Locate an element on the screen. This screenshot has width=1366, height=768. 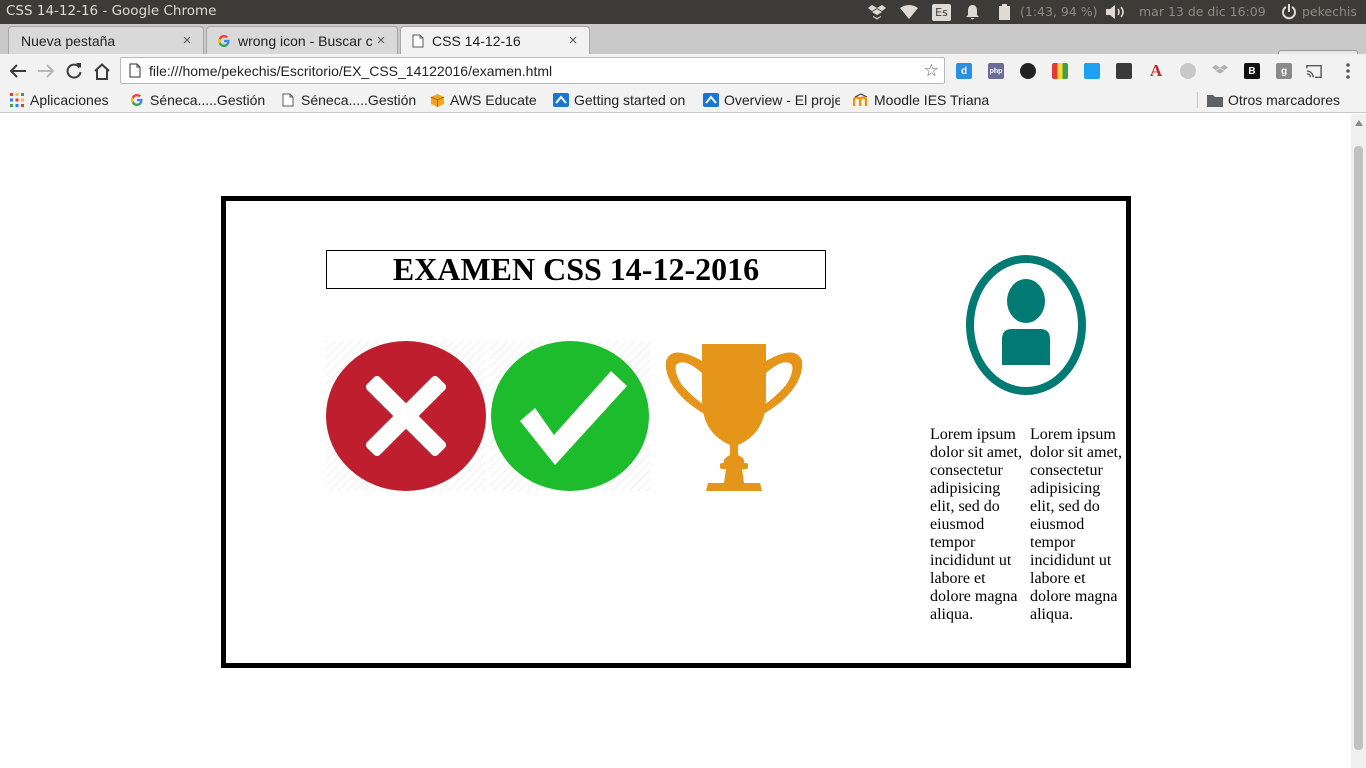
forward-button is located at coordinates (46, 71).